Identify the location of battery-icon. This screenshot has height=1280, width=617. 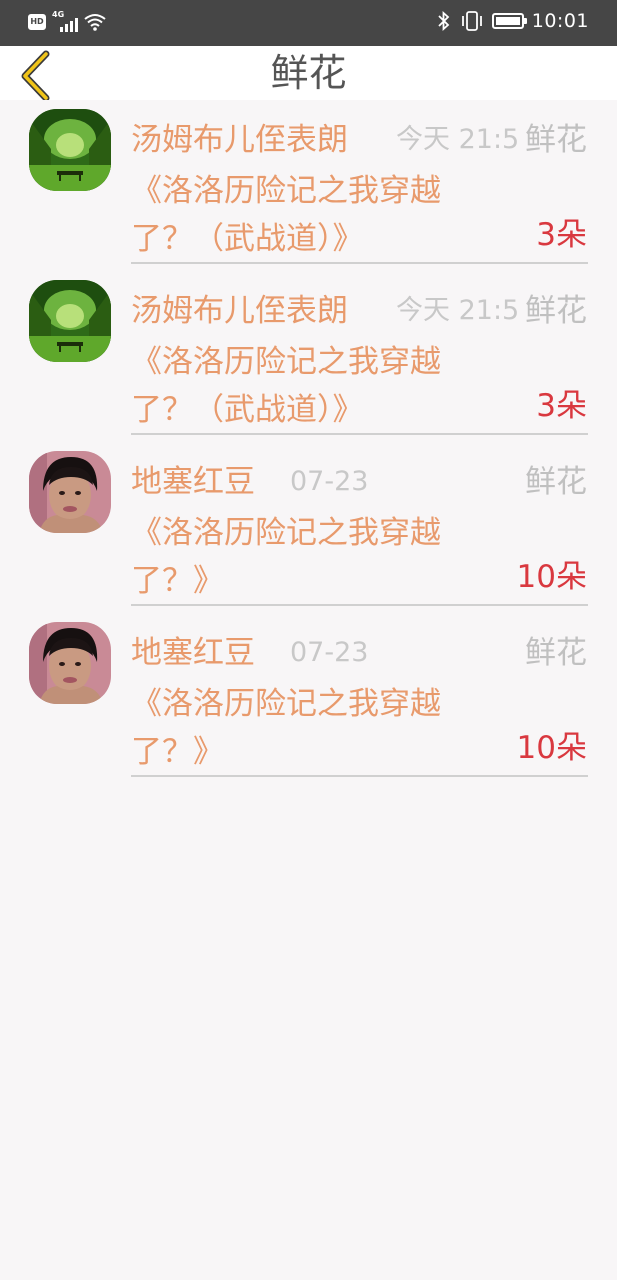
(509, 21).